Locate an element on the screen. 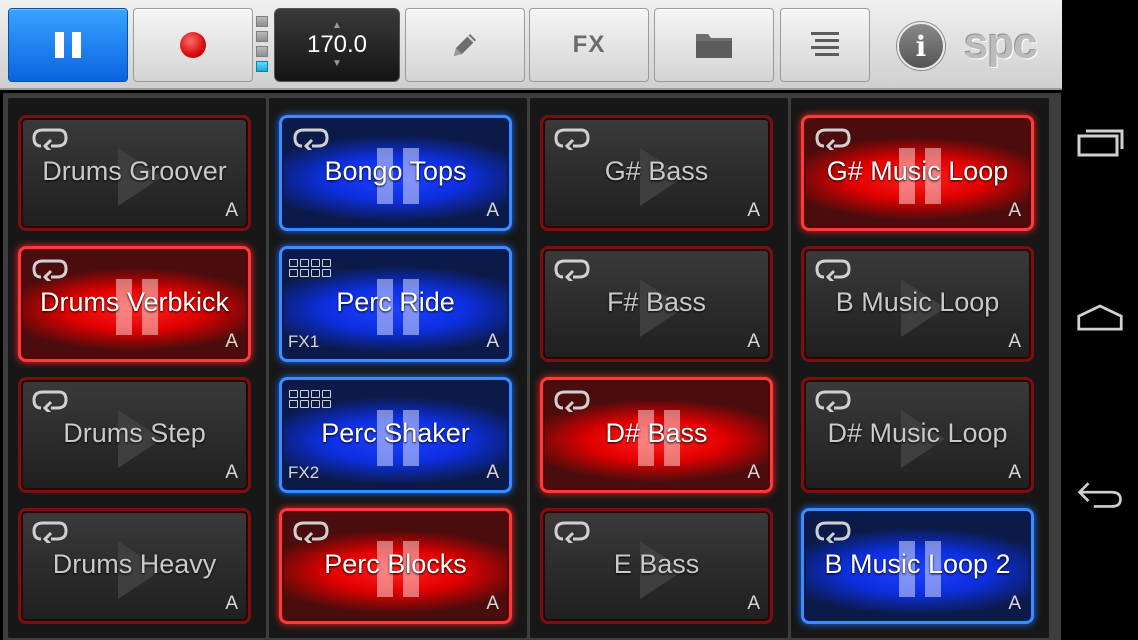 Image resolution: width=1138 pixels, height=640 pixels. sample-pad: E Bass A is located at coordinates (656, 566).